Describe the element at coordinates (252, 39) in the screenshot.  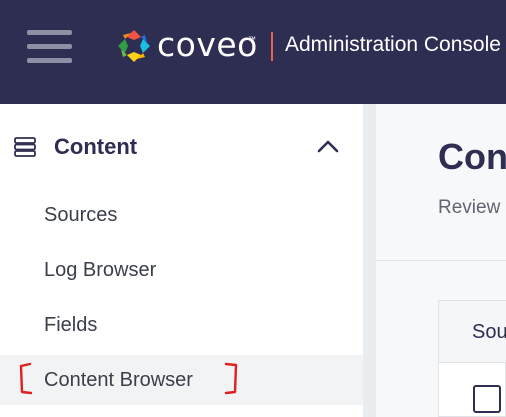
I see `trademark-symbol: ™` at that location.